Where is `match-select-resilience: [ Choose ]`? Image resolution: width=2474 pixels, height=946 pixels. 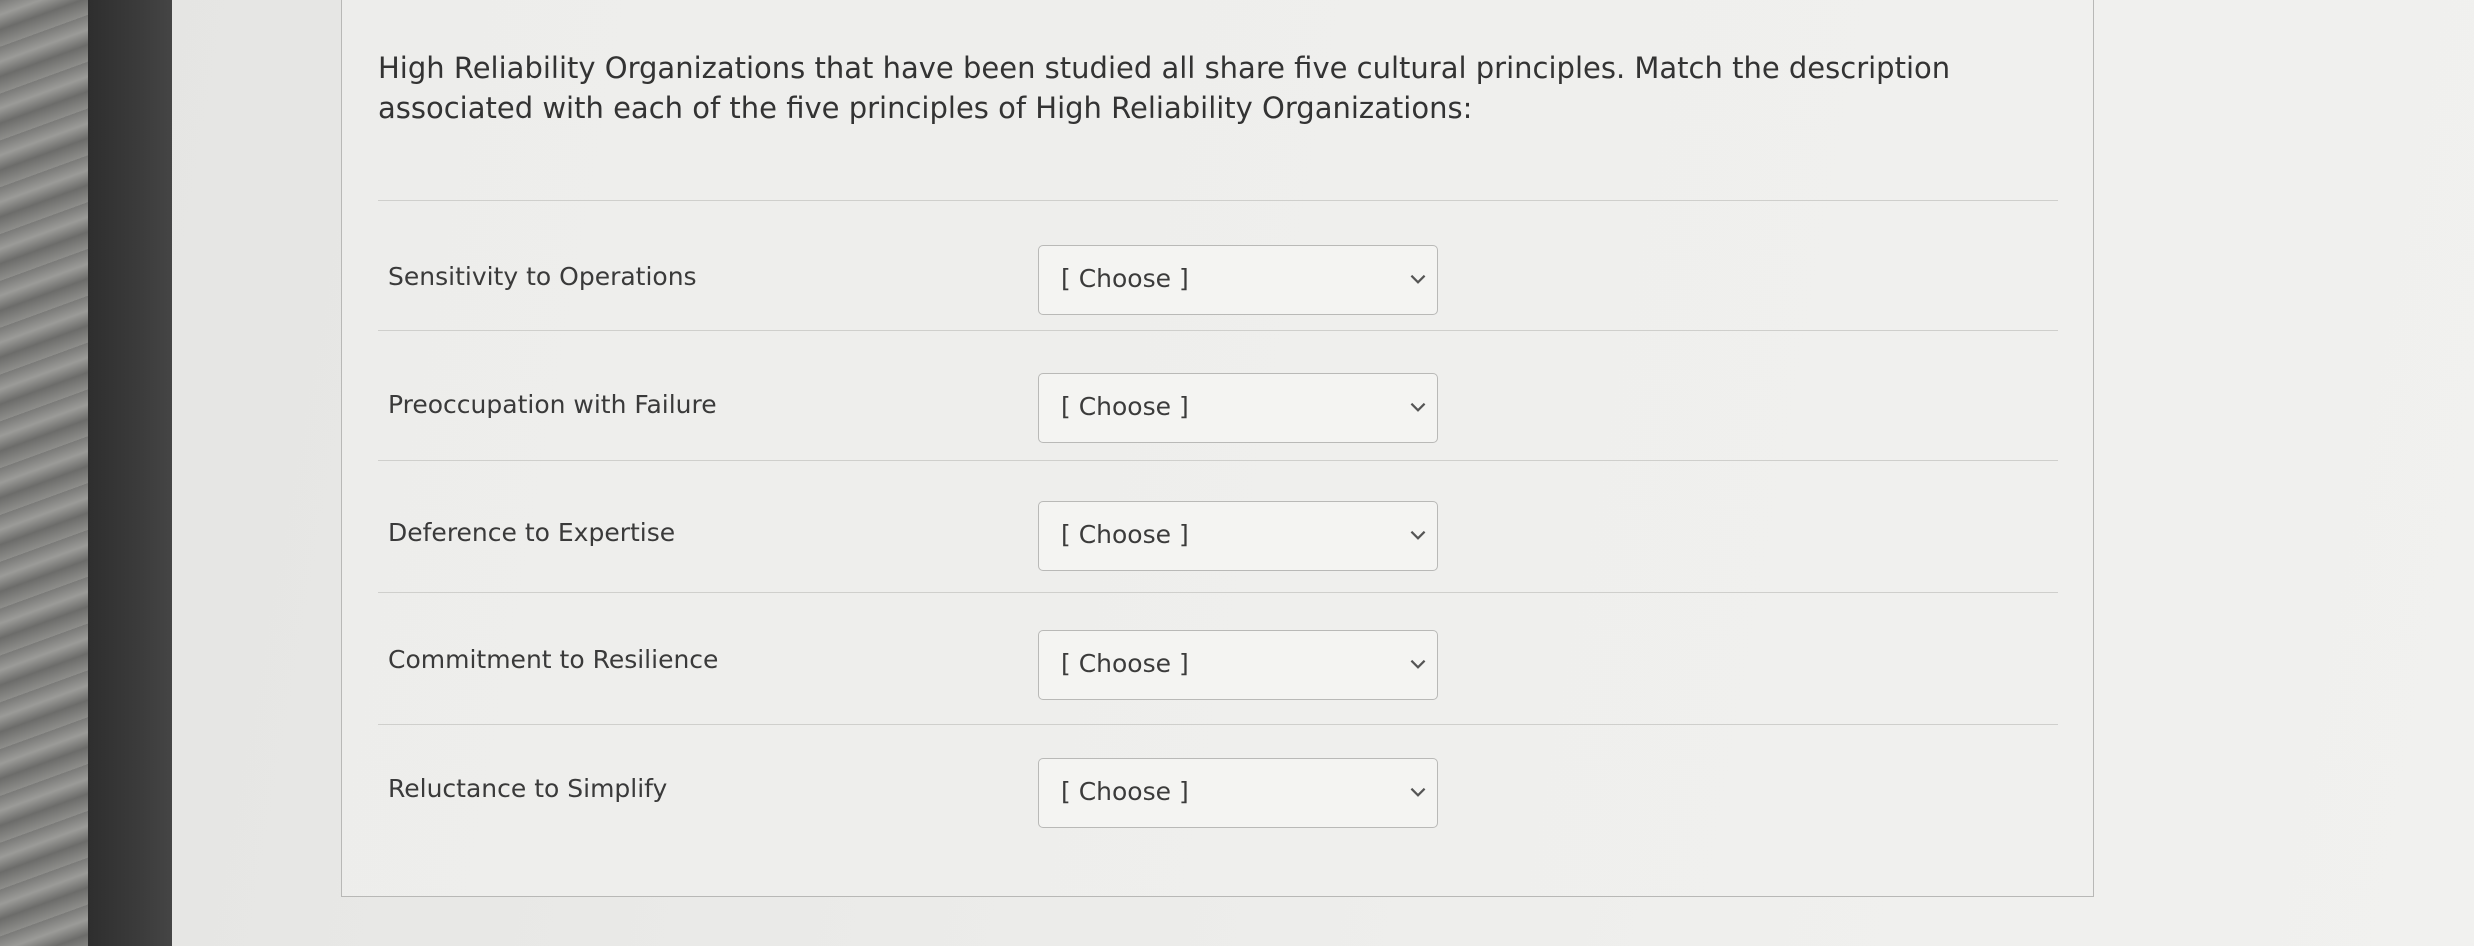
match-select-resilience: [ Choose ] is located at coordinates (1238, 665).